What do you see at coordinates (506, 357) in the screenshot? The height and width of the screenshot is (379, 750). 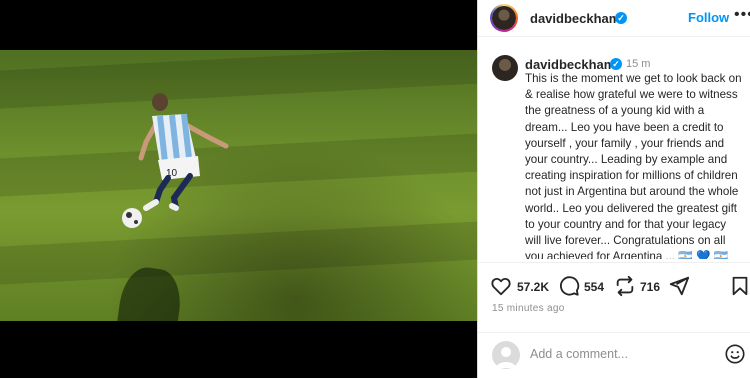 I see `default-avatar-icon` at bounding box center [506, 357].